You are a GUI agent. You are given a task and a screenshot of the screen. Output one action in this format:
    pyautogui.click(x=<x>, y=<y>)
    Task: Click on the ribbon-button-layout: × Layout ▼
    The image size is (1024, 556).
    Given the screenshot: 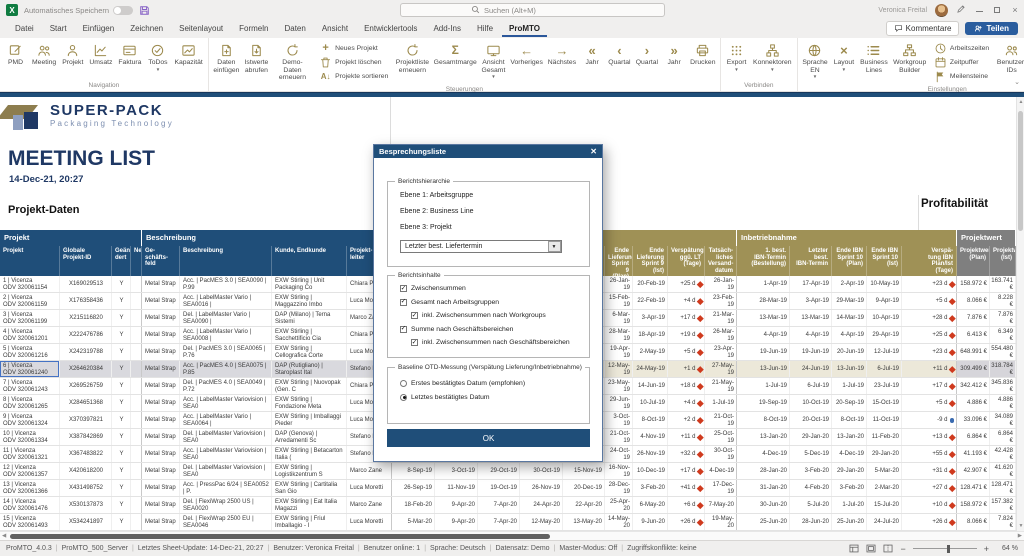 What is the action you would take?
    pyautogui.click(x=843, y=62)
    